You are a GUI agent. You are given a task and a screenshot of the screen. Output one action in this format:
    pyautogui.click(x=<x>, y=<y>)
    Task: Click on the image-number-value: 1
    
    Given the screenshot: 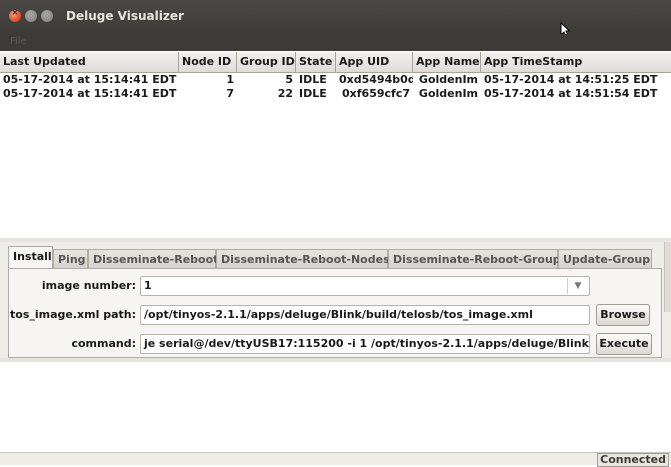 What is the action you would take?
    pyautogui.click(x=148, y=285)
    